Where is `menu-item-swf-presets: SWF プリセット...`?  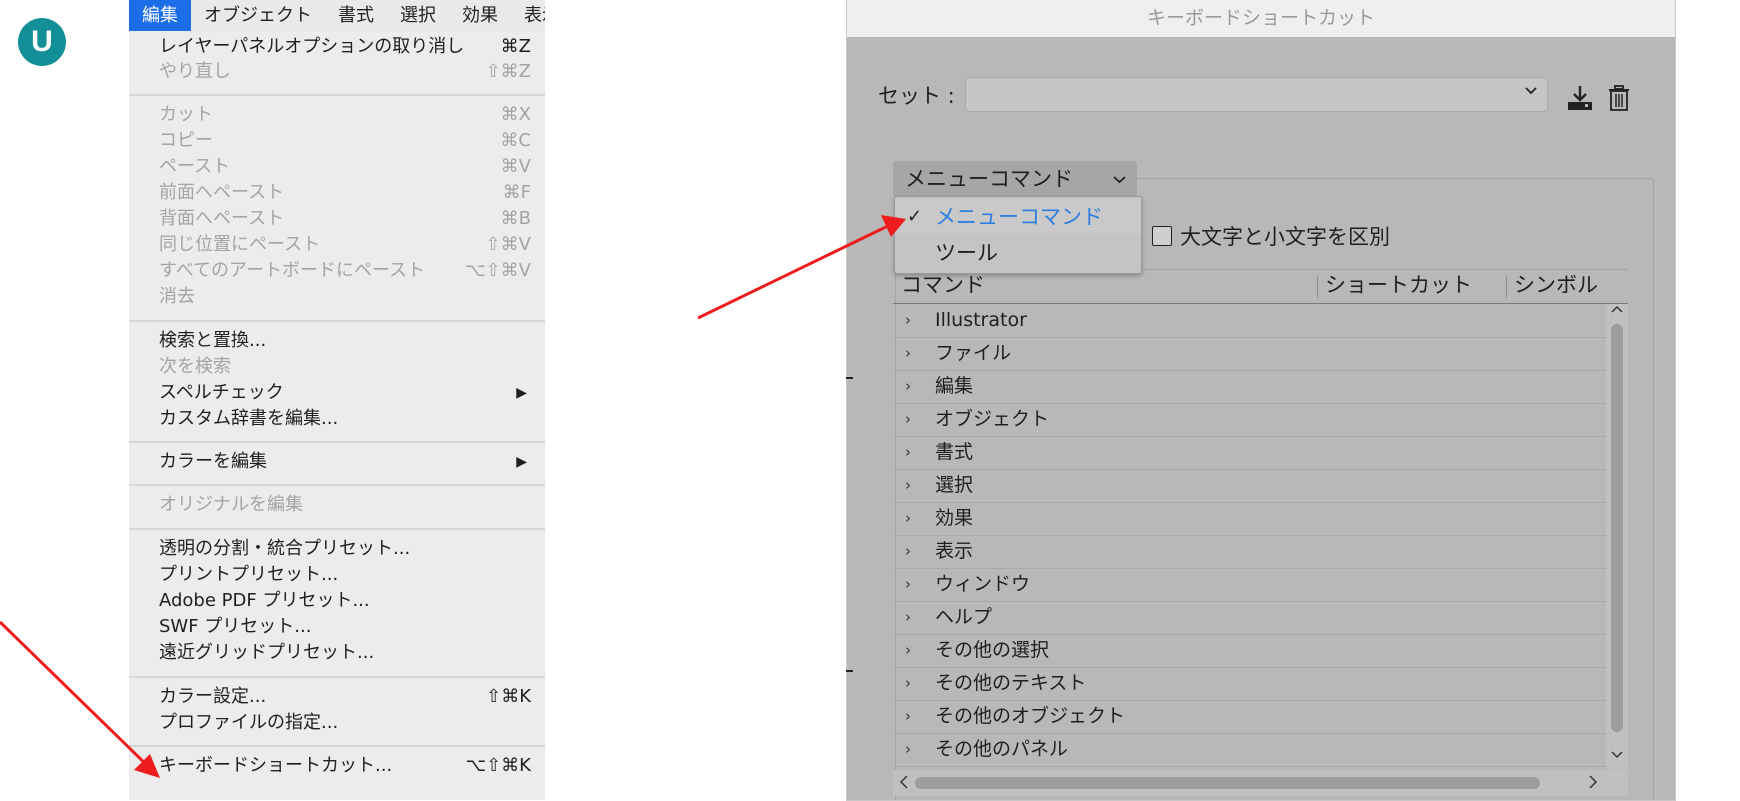
menu-item-swf-presets: SWF プリセット... is located at coordinates (337, 627).